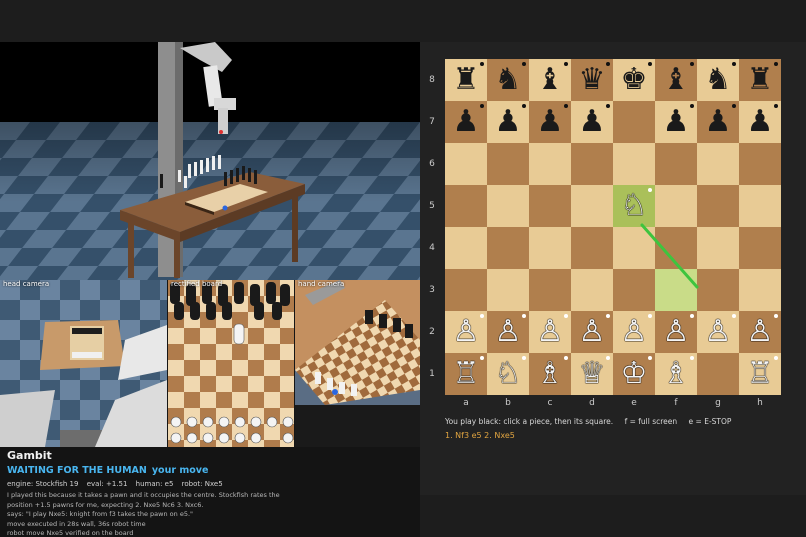  What do you see at coordinates (508, 248) in the screenshot?
I see `square-b4` at bounding box center [508, 248].